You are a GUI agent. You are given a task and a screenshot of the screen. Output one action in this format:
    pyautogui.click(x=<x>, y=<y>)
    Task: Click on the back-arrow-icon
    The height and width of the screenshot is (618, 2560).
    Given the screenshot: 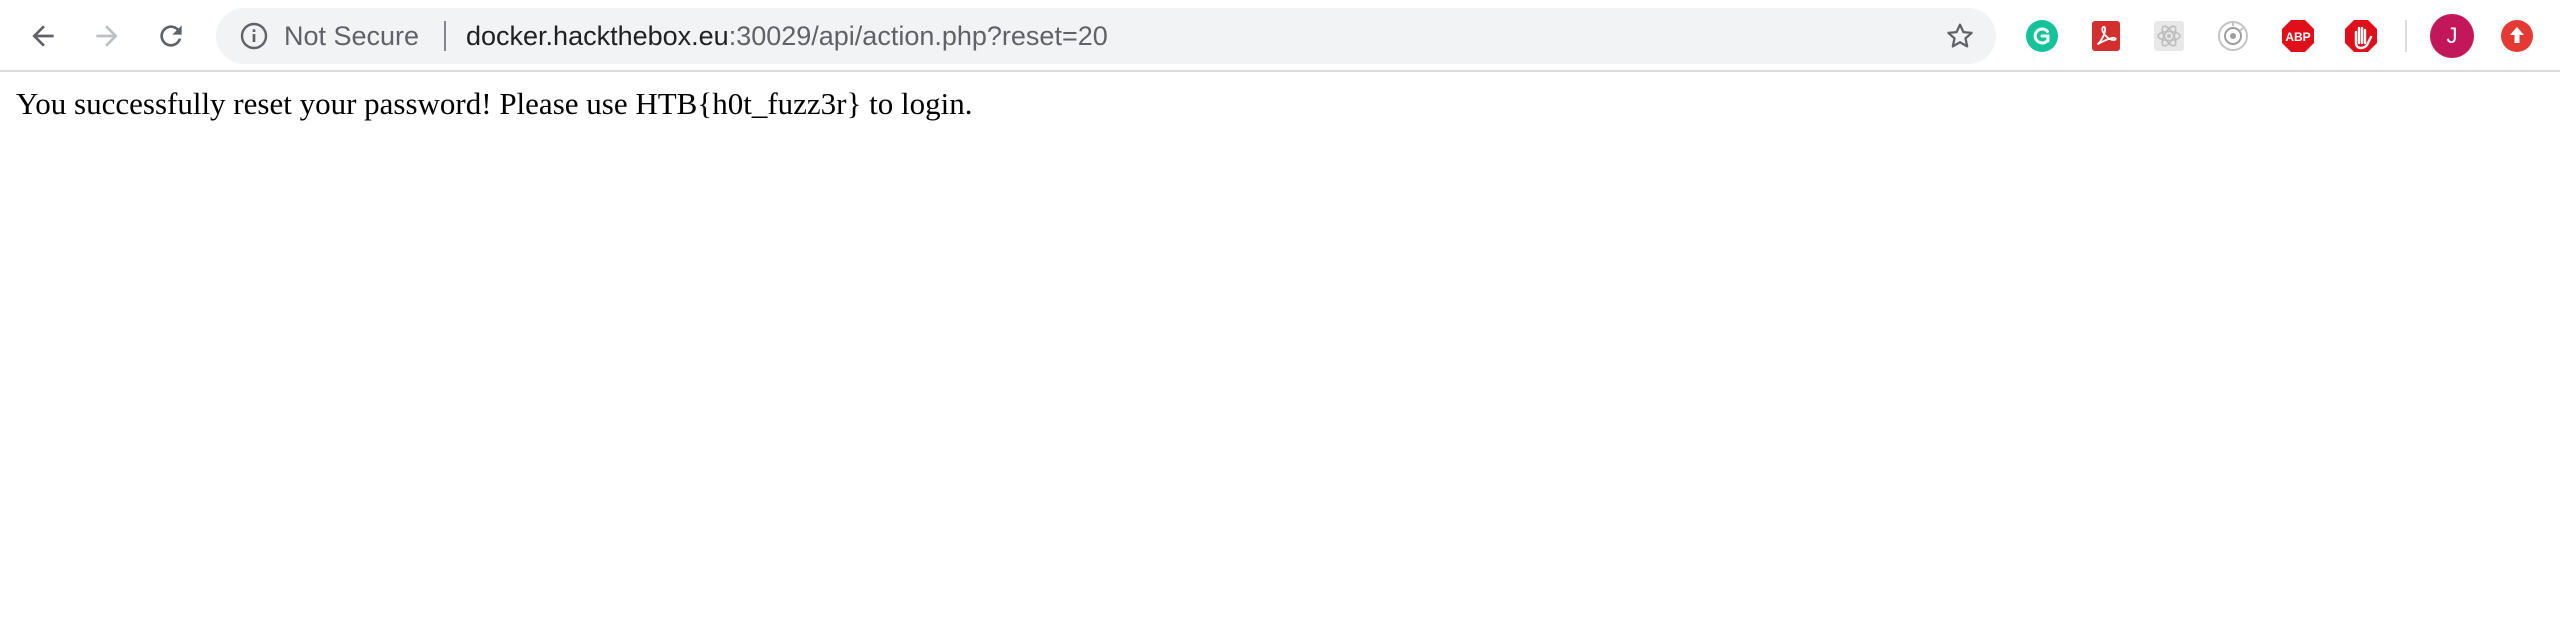 What is the action you would take?
    pyautogui.click(x=43, y=36)
    